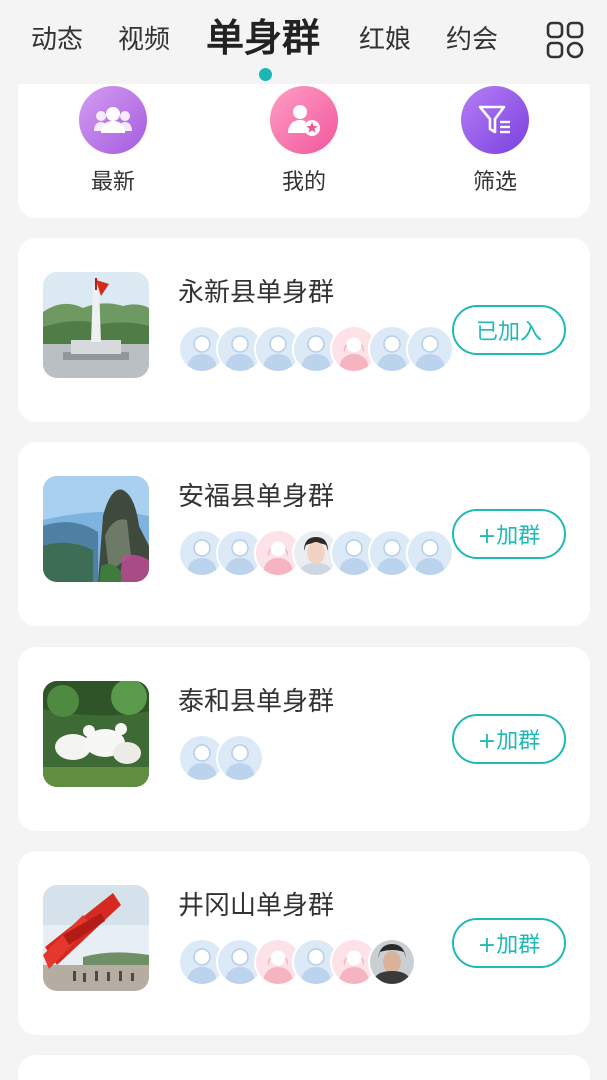 This screenshot has width=607, height=1080. I want to click on top-nav: 动态 视频 单身群 红娘 约会, so click(303, 42).